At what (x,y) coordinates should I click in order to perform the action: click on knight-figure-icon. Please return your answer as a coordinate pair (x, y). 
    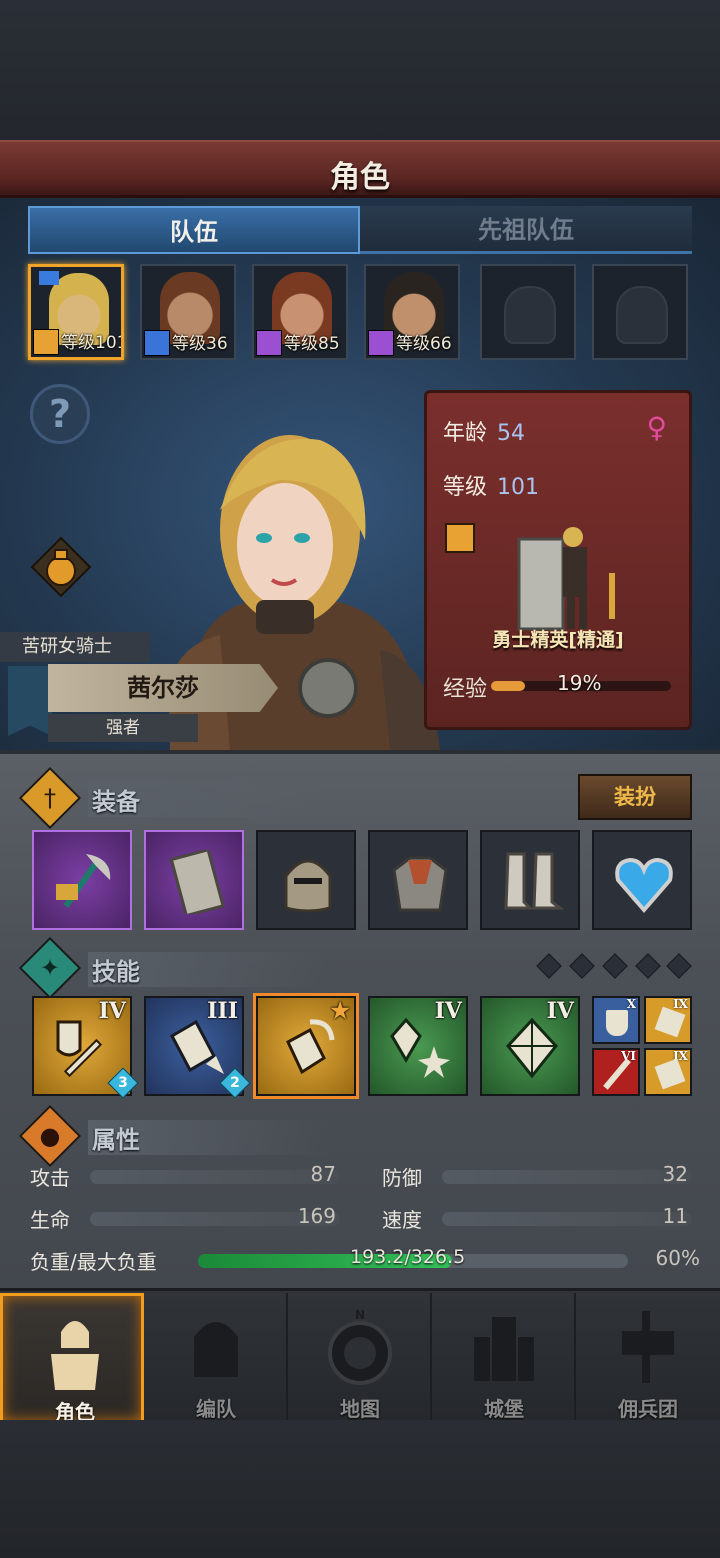
    Looking at the image, I should click on (566, 579).